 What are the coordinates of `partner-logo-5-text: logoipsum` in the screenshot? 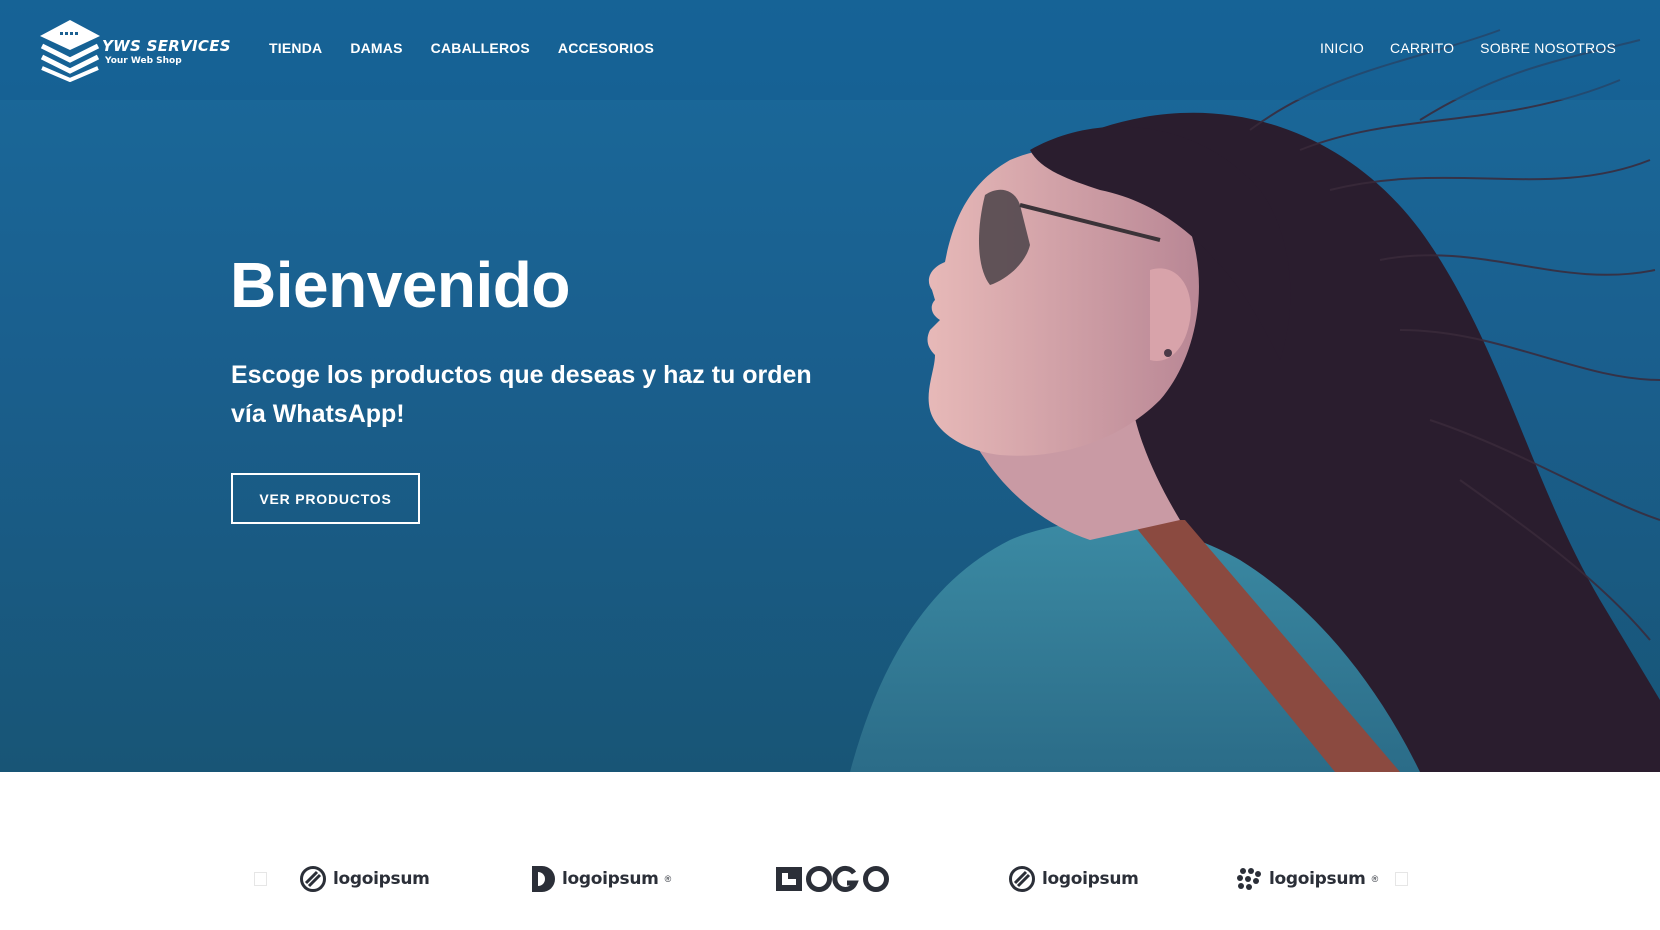 It's located at (1317, 879).